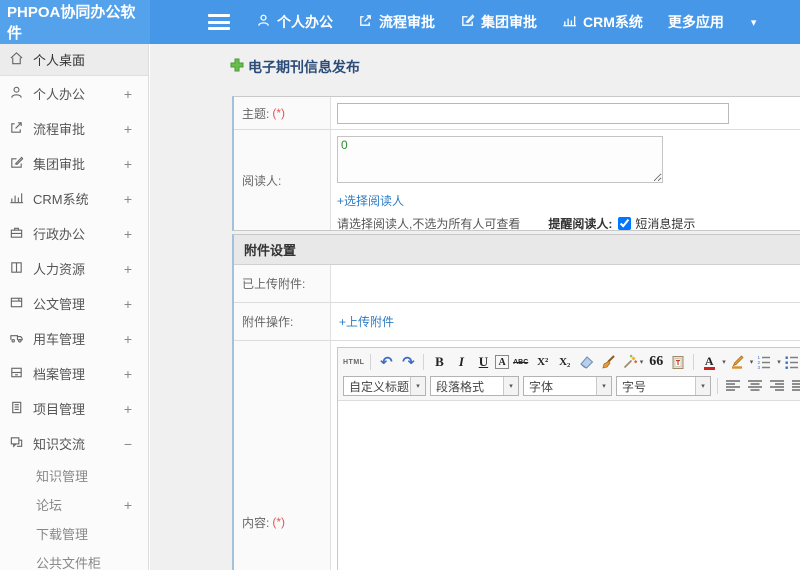  Describe the element at coordinates (474, 386) in the screenshot. I see `paragraph-format-select: 段落格式 ▾` at that location.